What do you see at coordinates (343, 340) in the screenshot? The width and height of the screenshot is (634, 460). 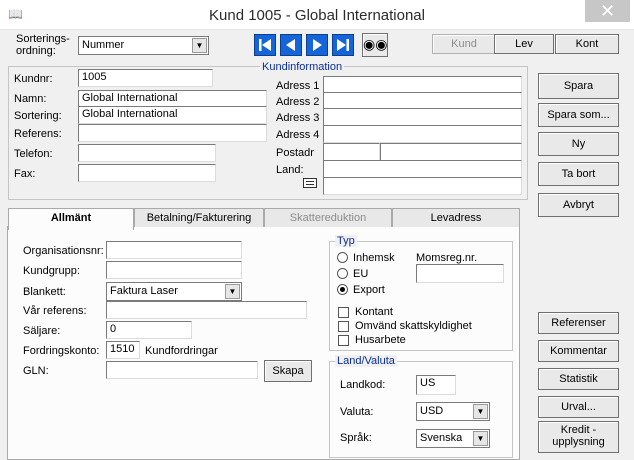 I see `husarbete-checkbox` at bounding box center [343, 340].